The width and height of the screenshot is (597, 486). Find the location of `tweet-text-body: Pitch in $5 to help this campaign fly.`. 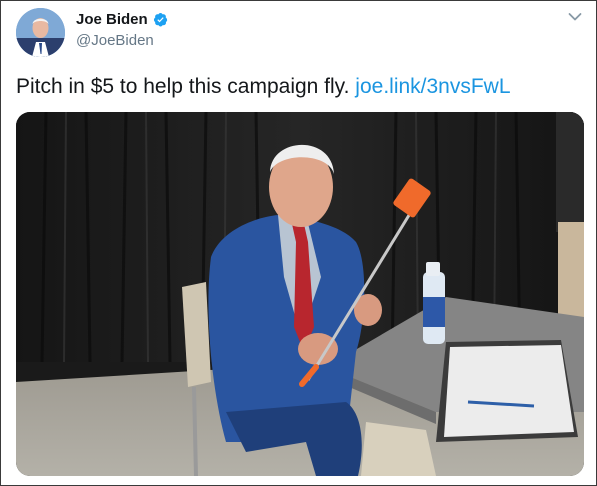

tweet-text-body: Pitch in $5 to help this campaign fly. is located at coordinates (186, 86).